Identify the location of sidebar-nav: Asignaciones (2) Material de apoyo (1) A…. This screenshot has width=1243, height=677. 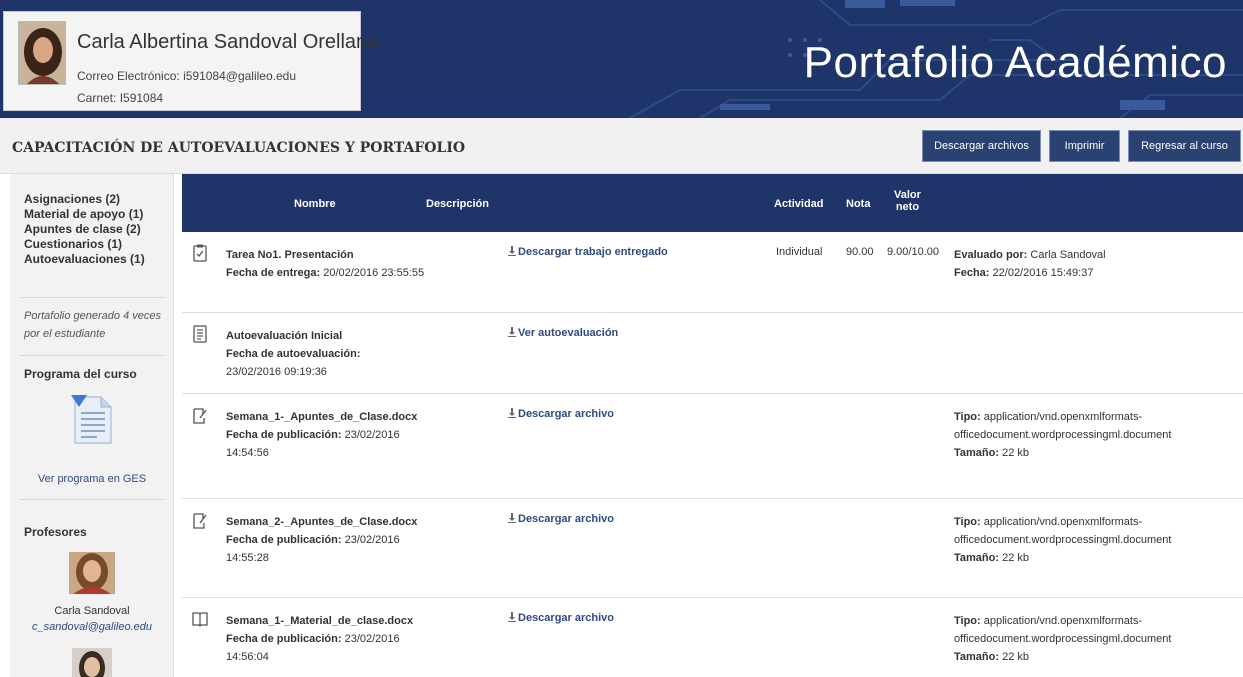
(84, 229).